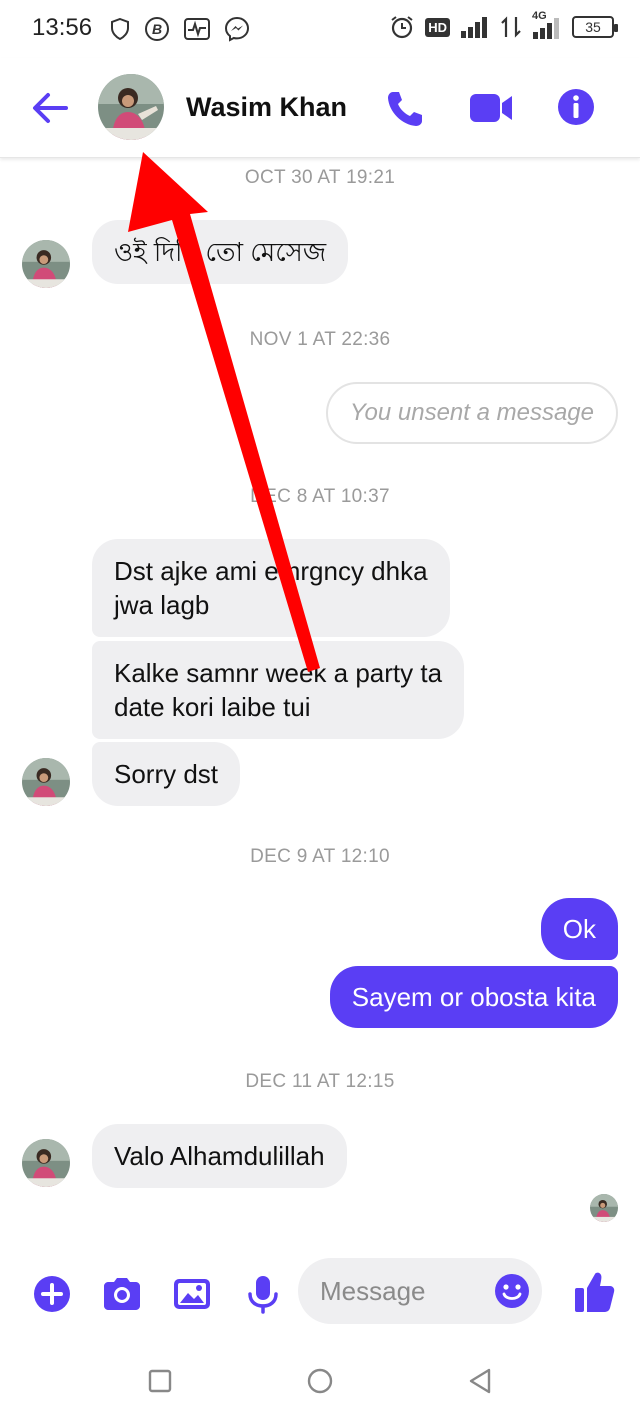 Image resolution: width=640 pixels, height=1422 pixels. Describe the element at coordinates (122, 1294) in the screenshot. I see `camera-icon` at that location.